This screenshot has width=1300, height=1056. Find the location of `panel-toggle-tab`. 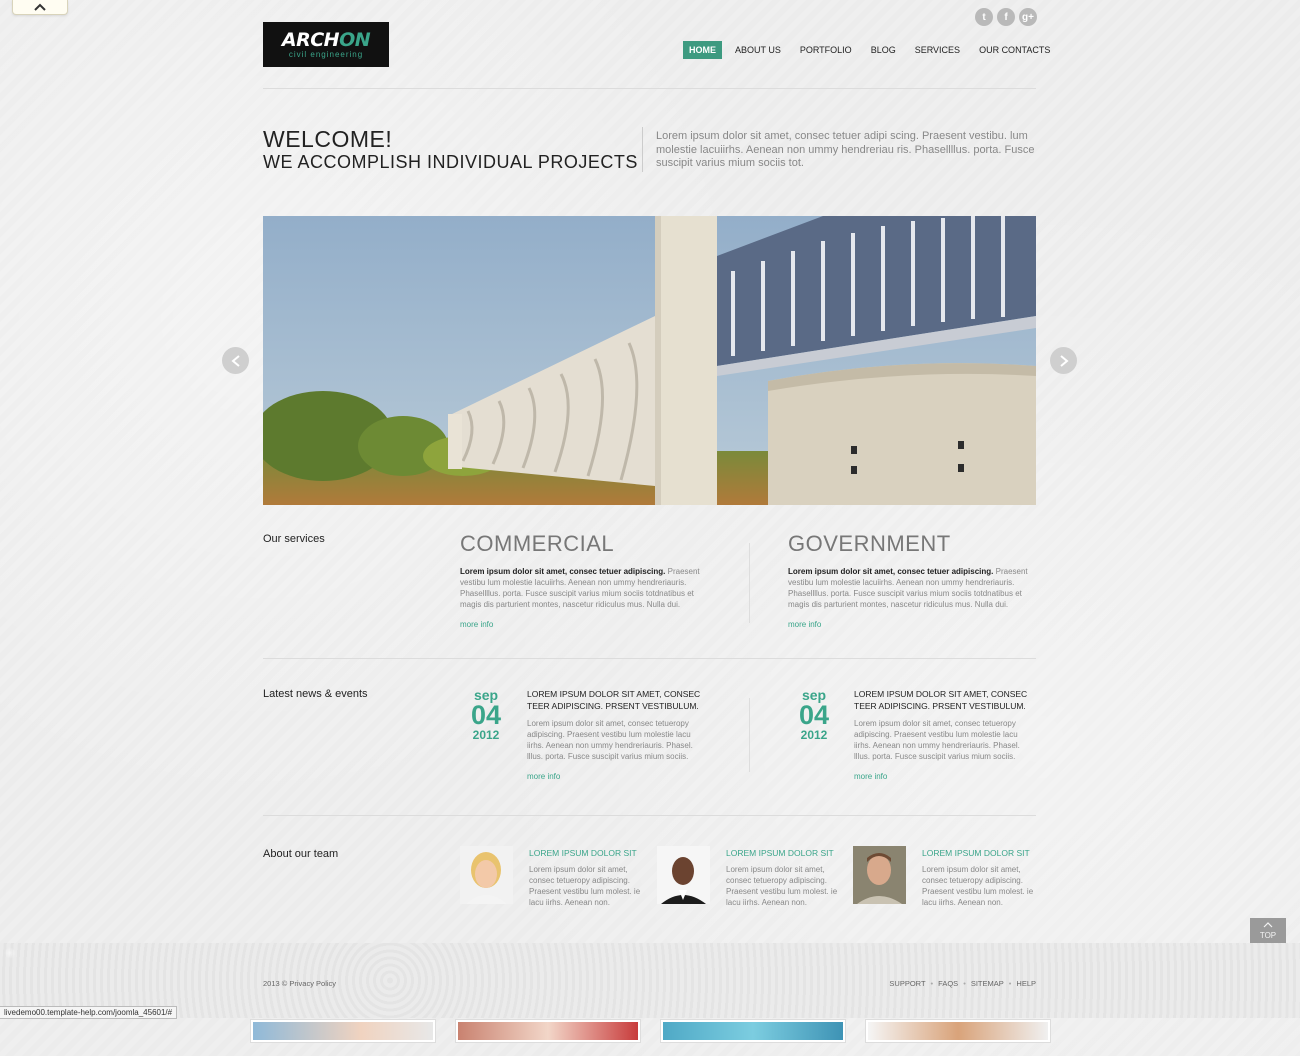

panel-toggle-tab is located at coordinates (40, 7).